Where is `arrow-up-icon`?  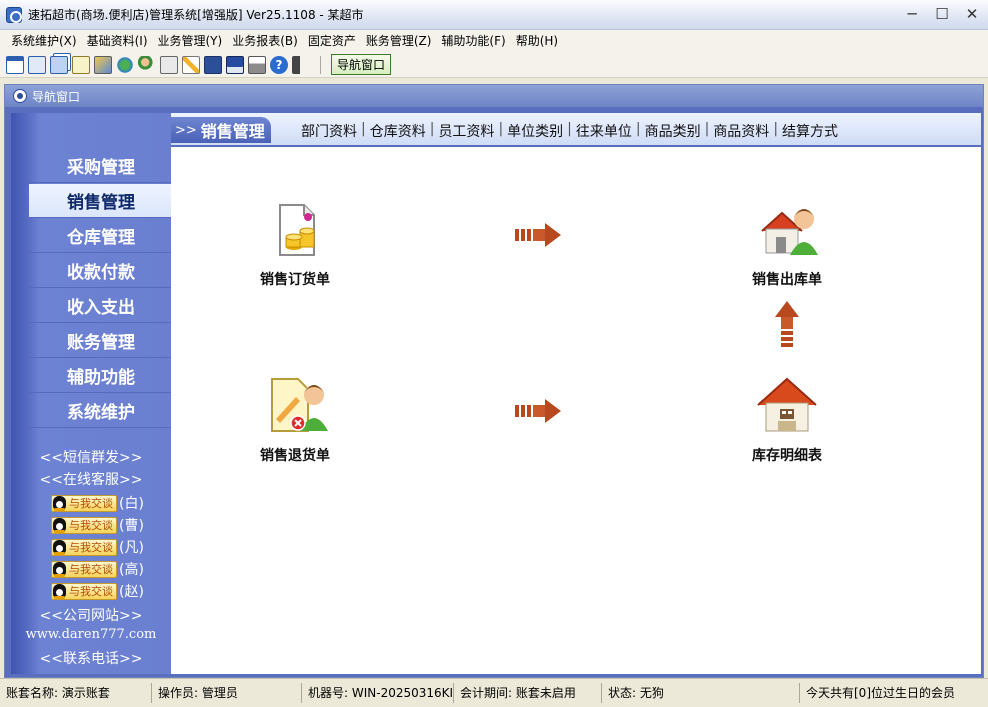
arrow-up-icon is located at coordinates (787, 324).